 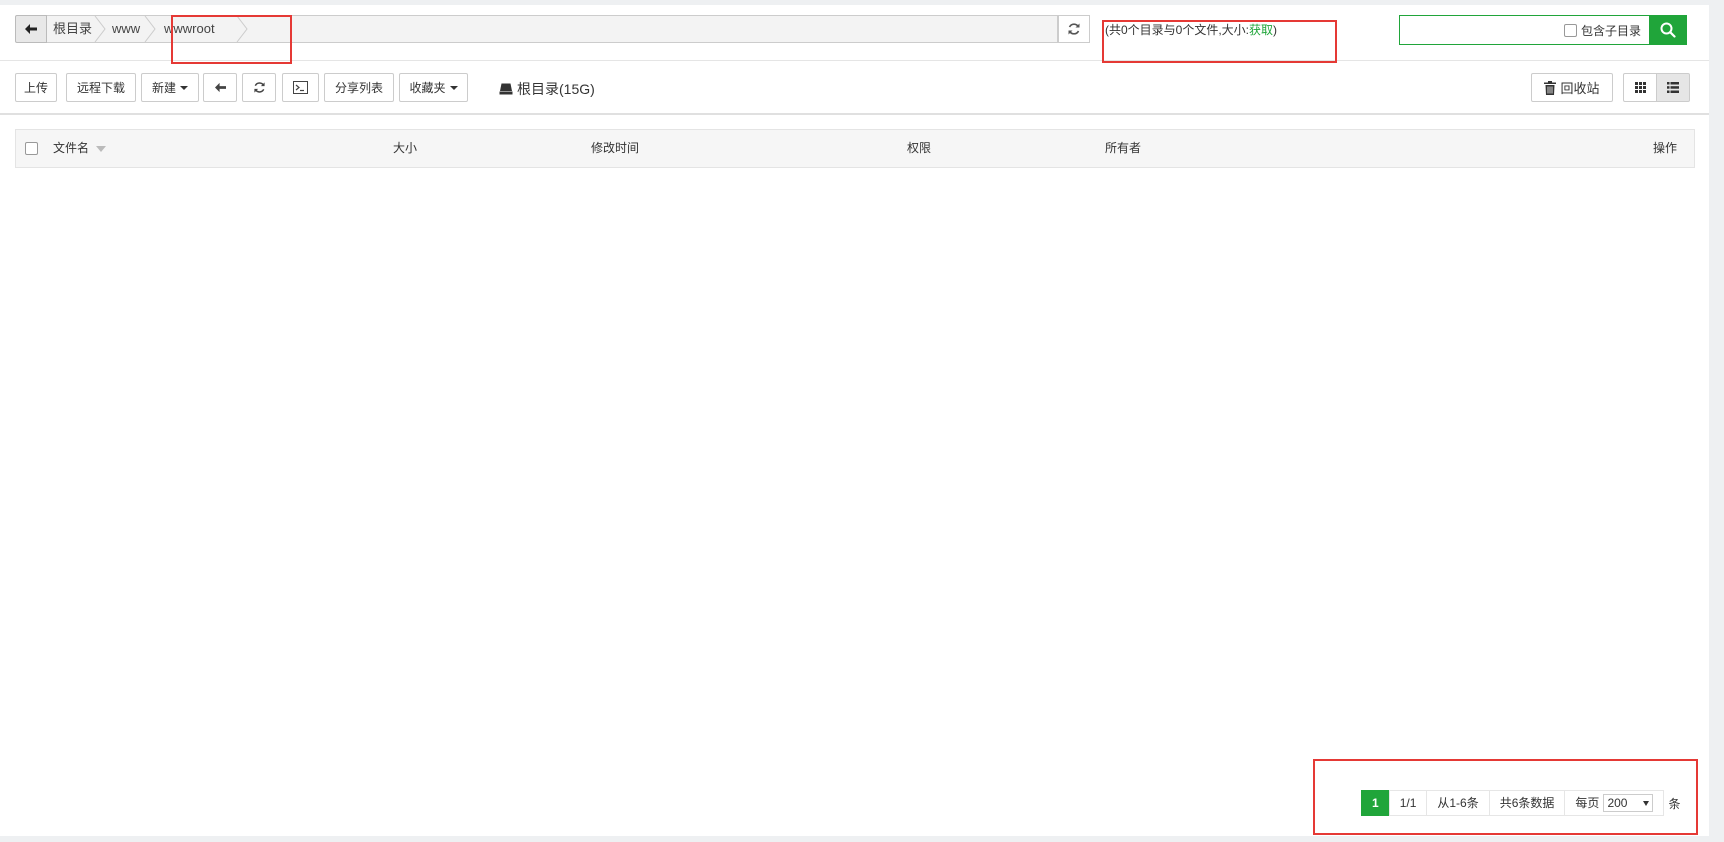 I want to click on favorites-dropdown-button: 收藏夹, so click(x=433, y=87).